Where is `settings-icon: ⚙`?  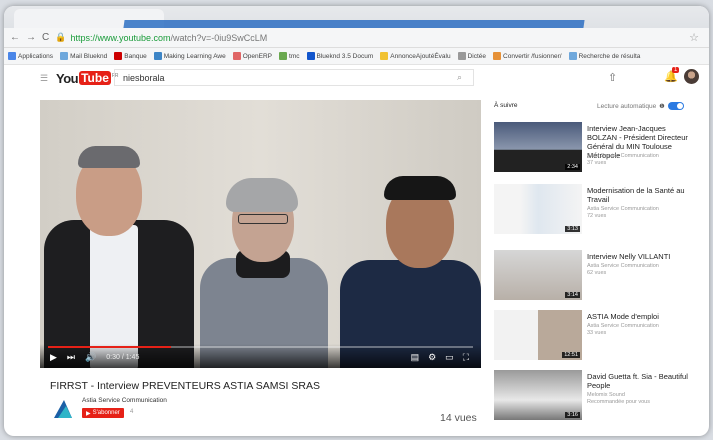
settings-icon: ⚙ is located at coordinates (432, 357).